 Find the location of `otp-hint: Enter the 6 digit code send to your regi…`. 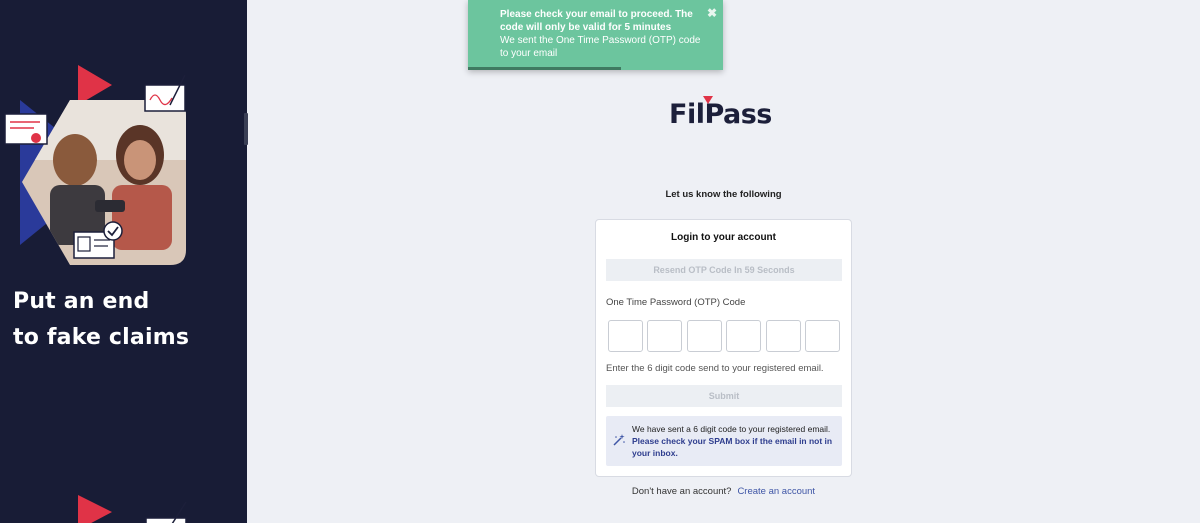

otp-hint: Enter the 6 digit code send to your regi… is located at coordinates (715, 368).